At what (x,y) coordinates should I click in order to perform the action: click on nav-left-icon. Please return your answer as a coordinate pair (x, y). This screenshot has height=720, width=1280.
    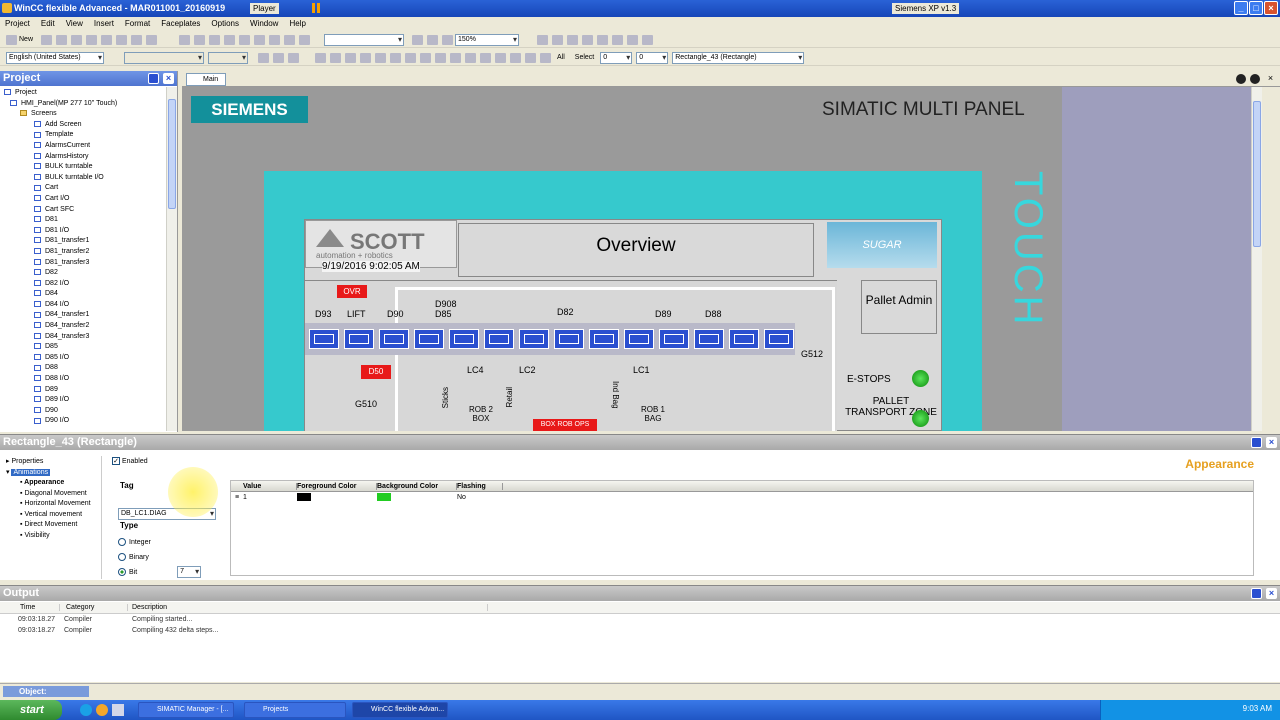
    Looking at the image, I should click on (1241, 79).